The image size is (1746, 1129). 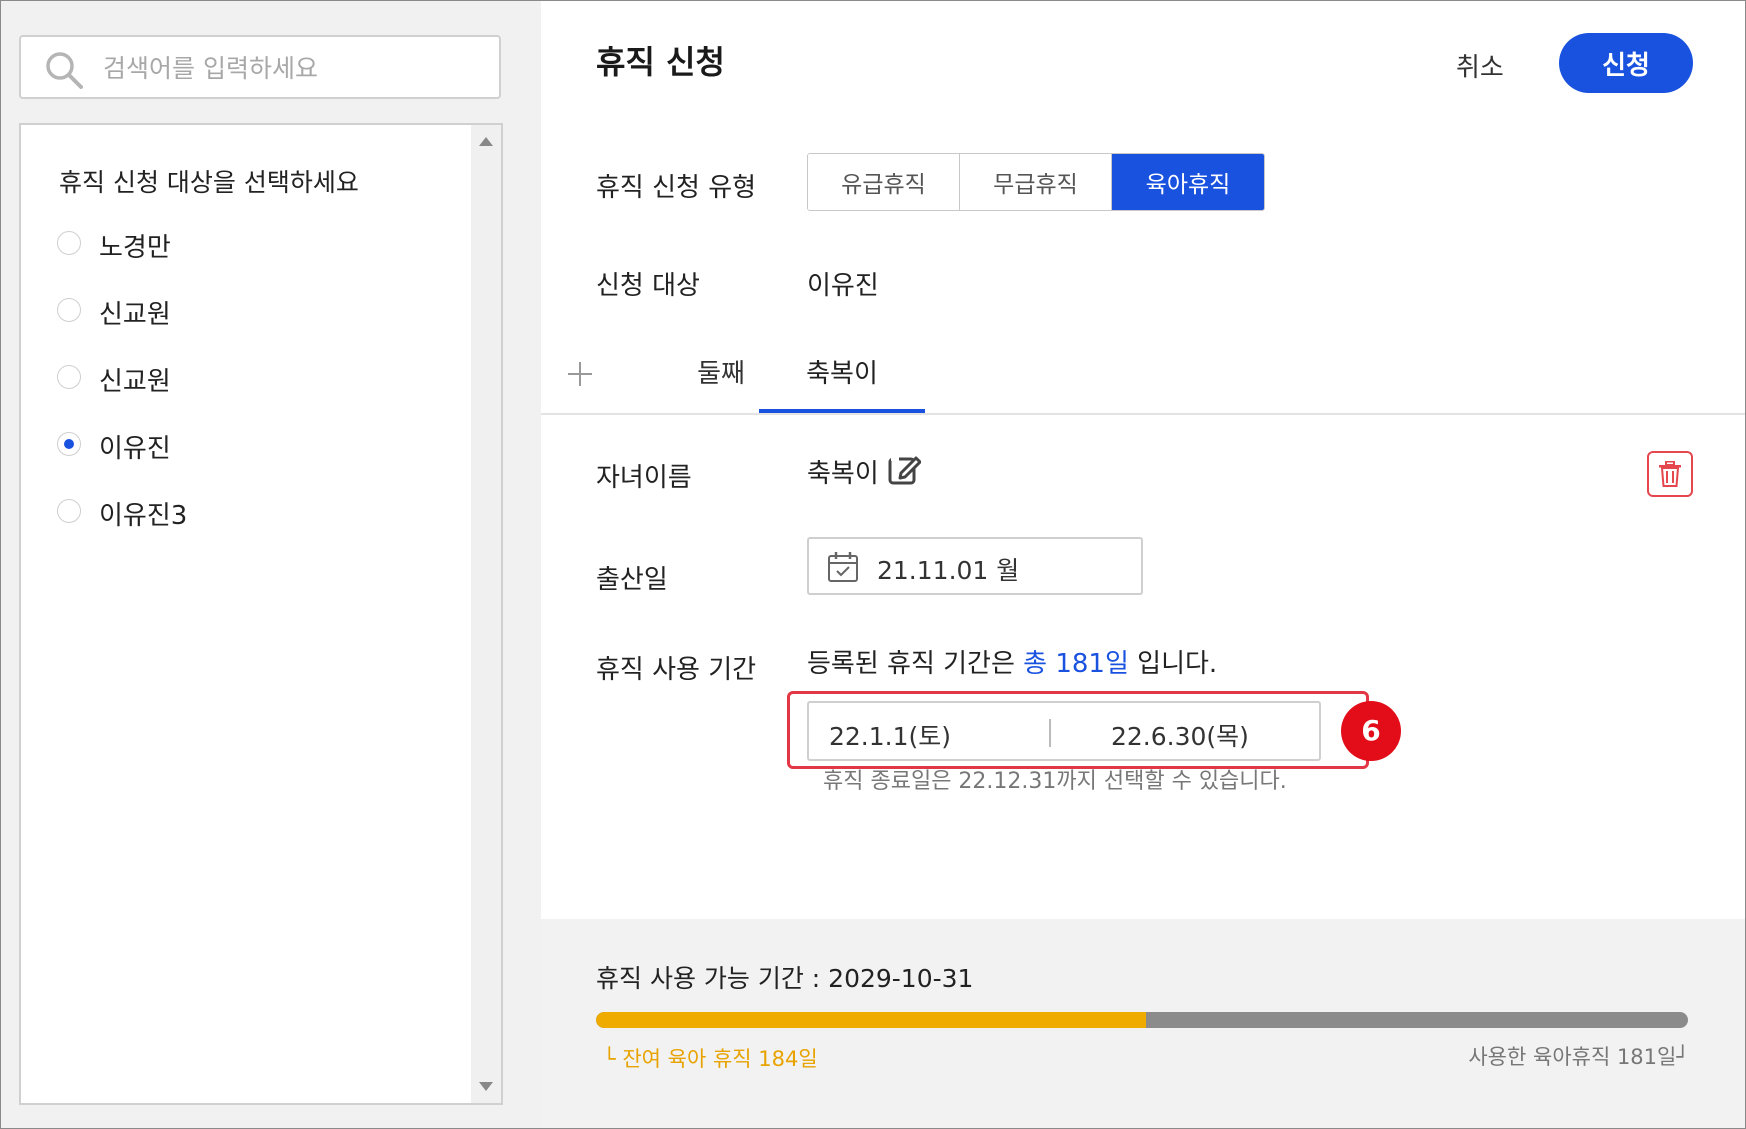 What do you see at coordinates (948, 570) in the screenshot?
I see `birth-date-value: 21.11.01 월` at bounding box center [948, 570].